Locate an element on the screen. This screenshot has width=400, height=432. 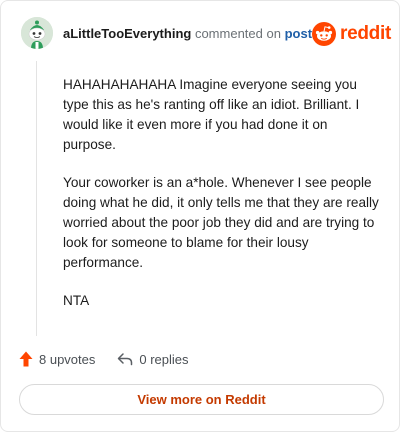
user-avatar is located at coordinates (37, 33).